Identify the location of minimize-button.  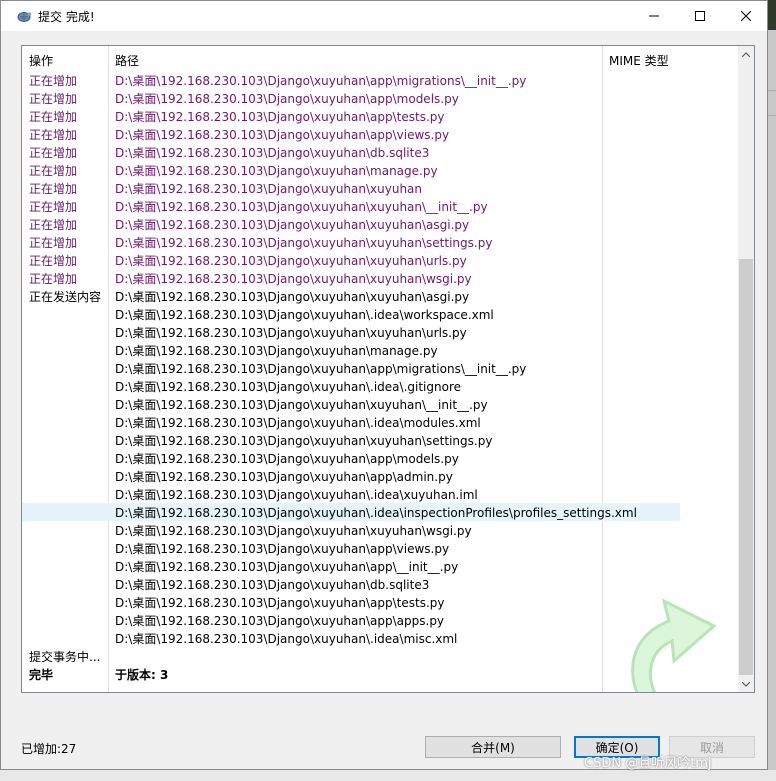
(654, 16).